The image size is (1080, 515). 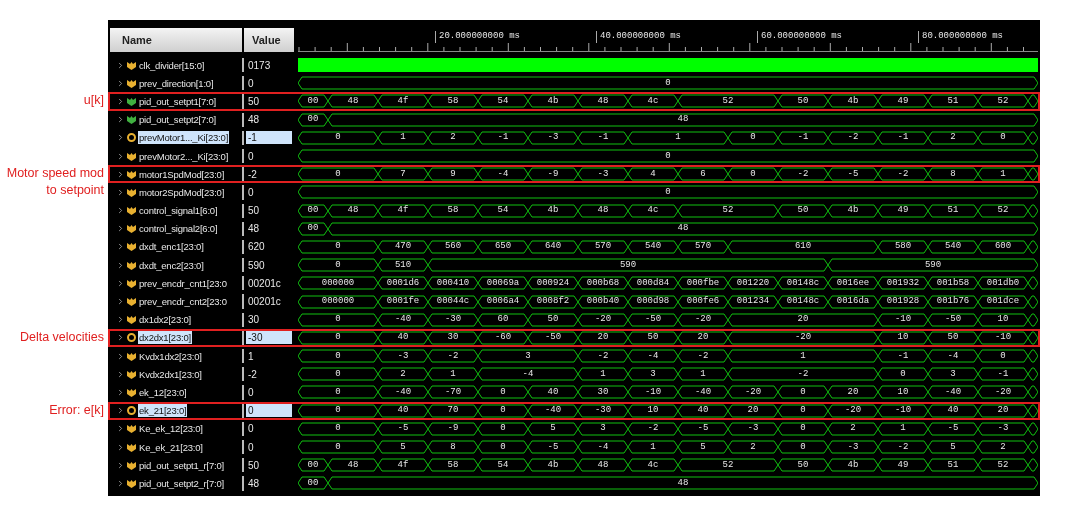 I want to click on bus-value: 52, so click(x=1003, y=210).